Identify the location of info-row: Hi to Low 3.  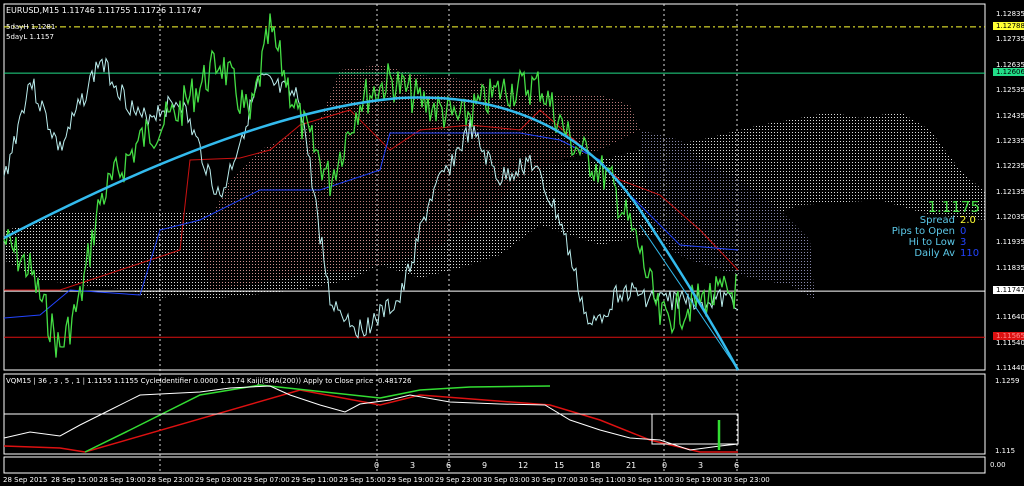
(936, 242).